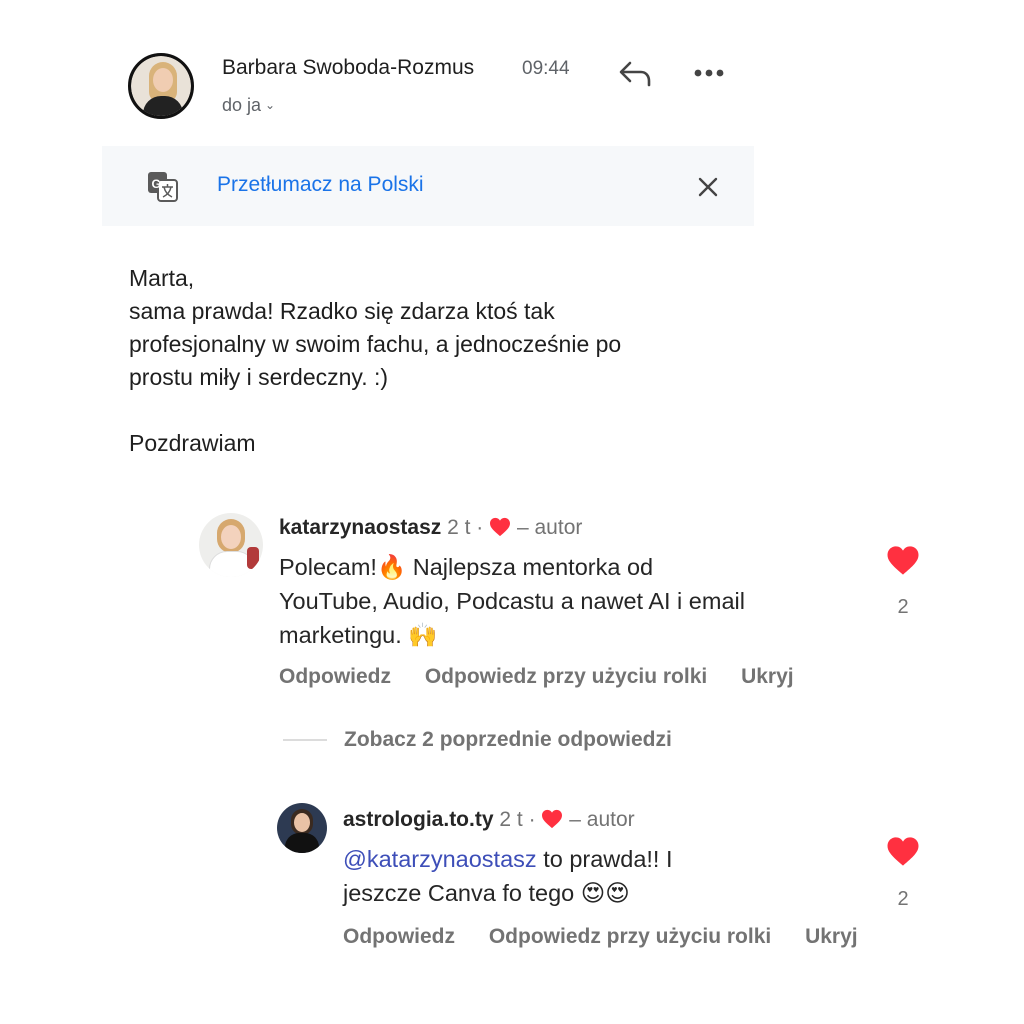 This screenshot has width=1024, height=1024. What do you see at coordinates (259, 377) in the screenshot?
I see `body-line: prostu miły i serdeczny. :)` at bounding box center [259, 377].